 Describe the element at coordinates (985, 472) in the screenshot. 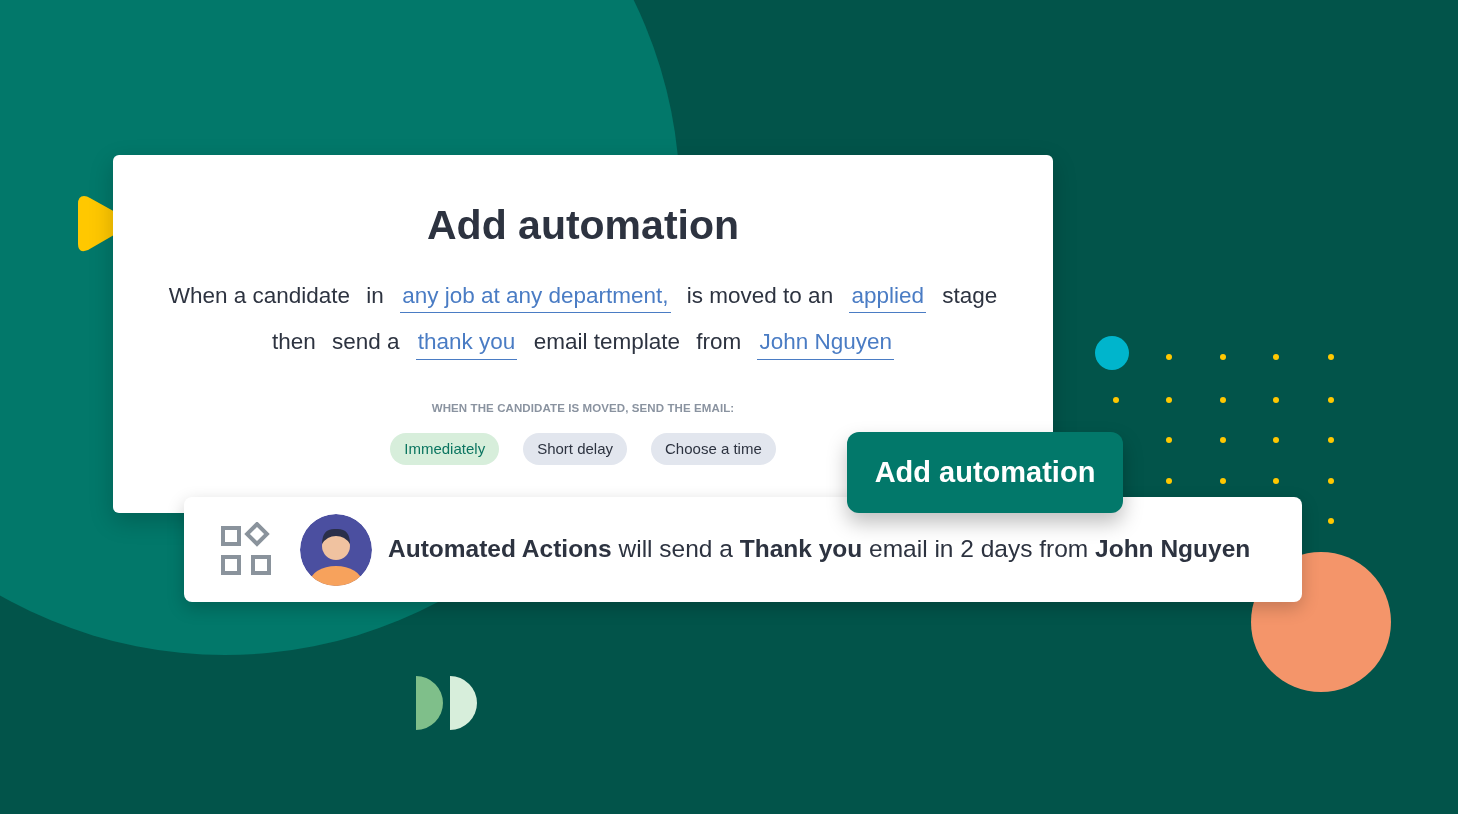

I see `add-automation-button: Add automation` at that location.